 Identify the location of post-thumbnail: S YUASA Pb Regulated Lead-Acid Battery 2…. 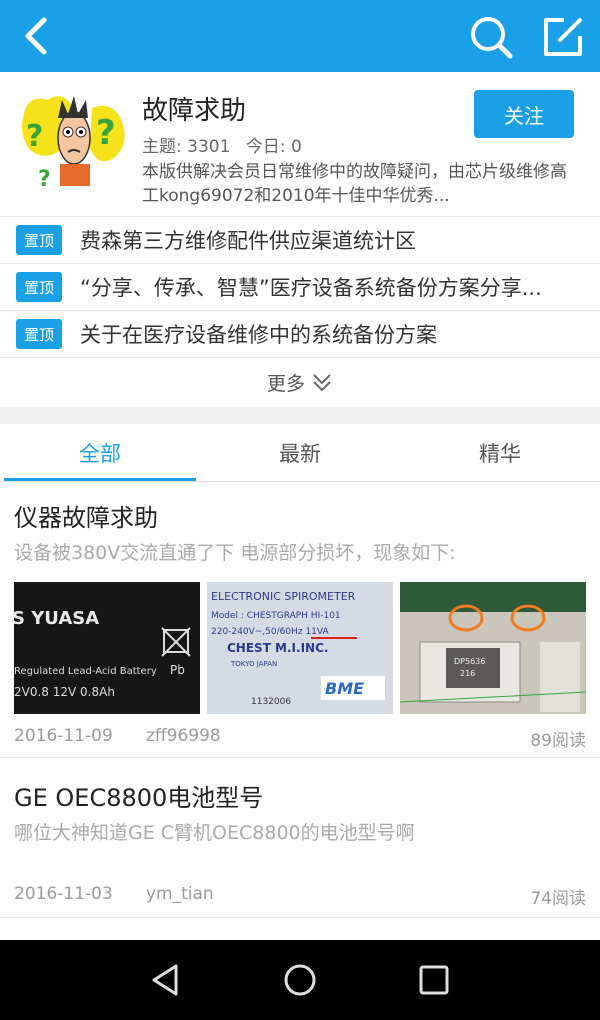
(107, 648).